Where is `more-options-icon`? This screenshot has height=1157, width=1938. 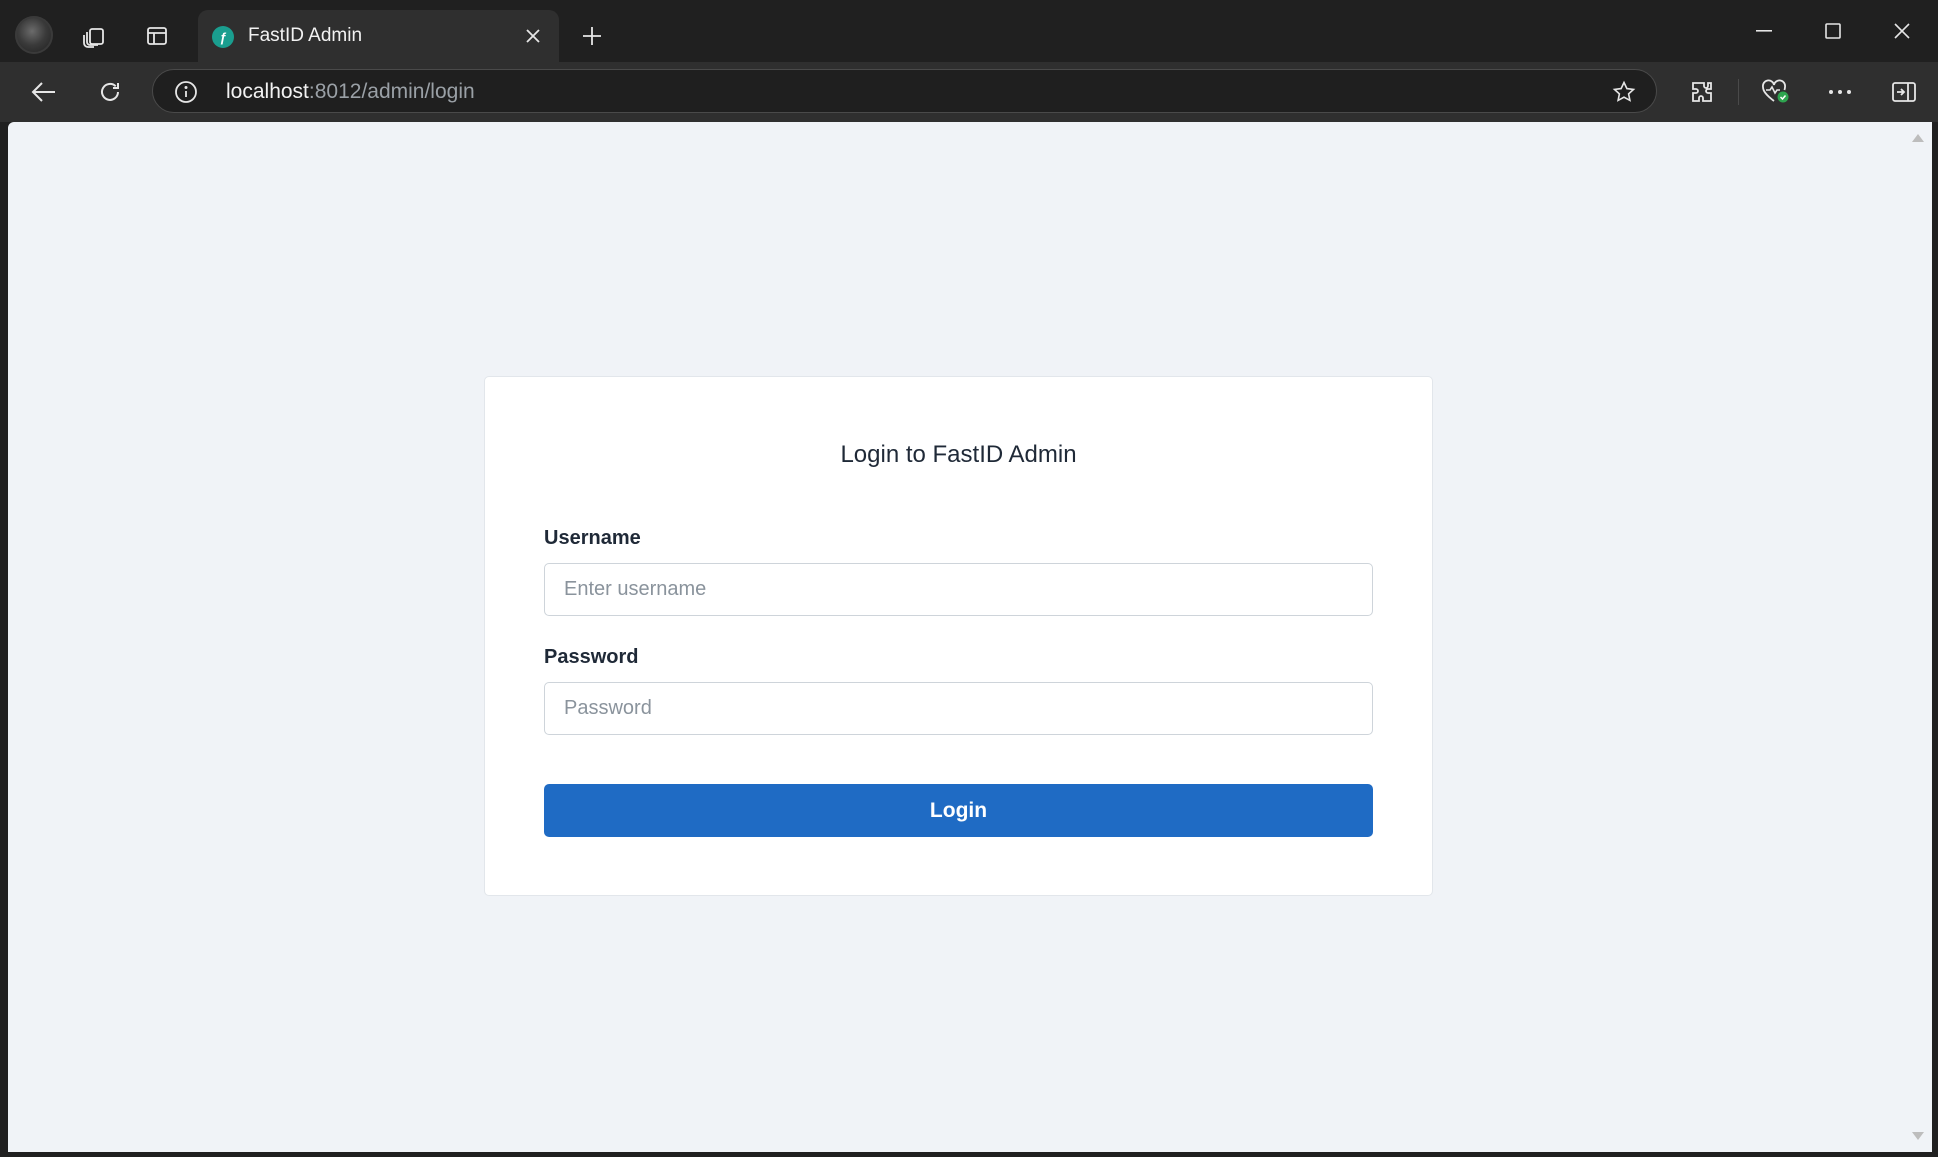 more-options-icon is located at coordinates (1840, 92).